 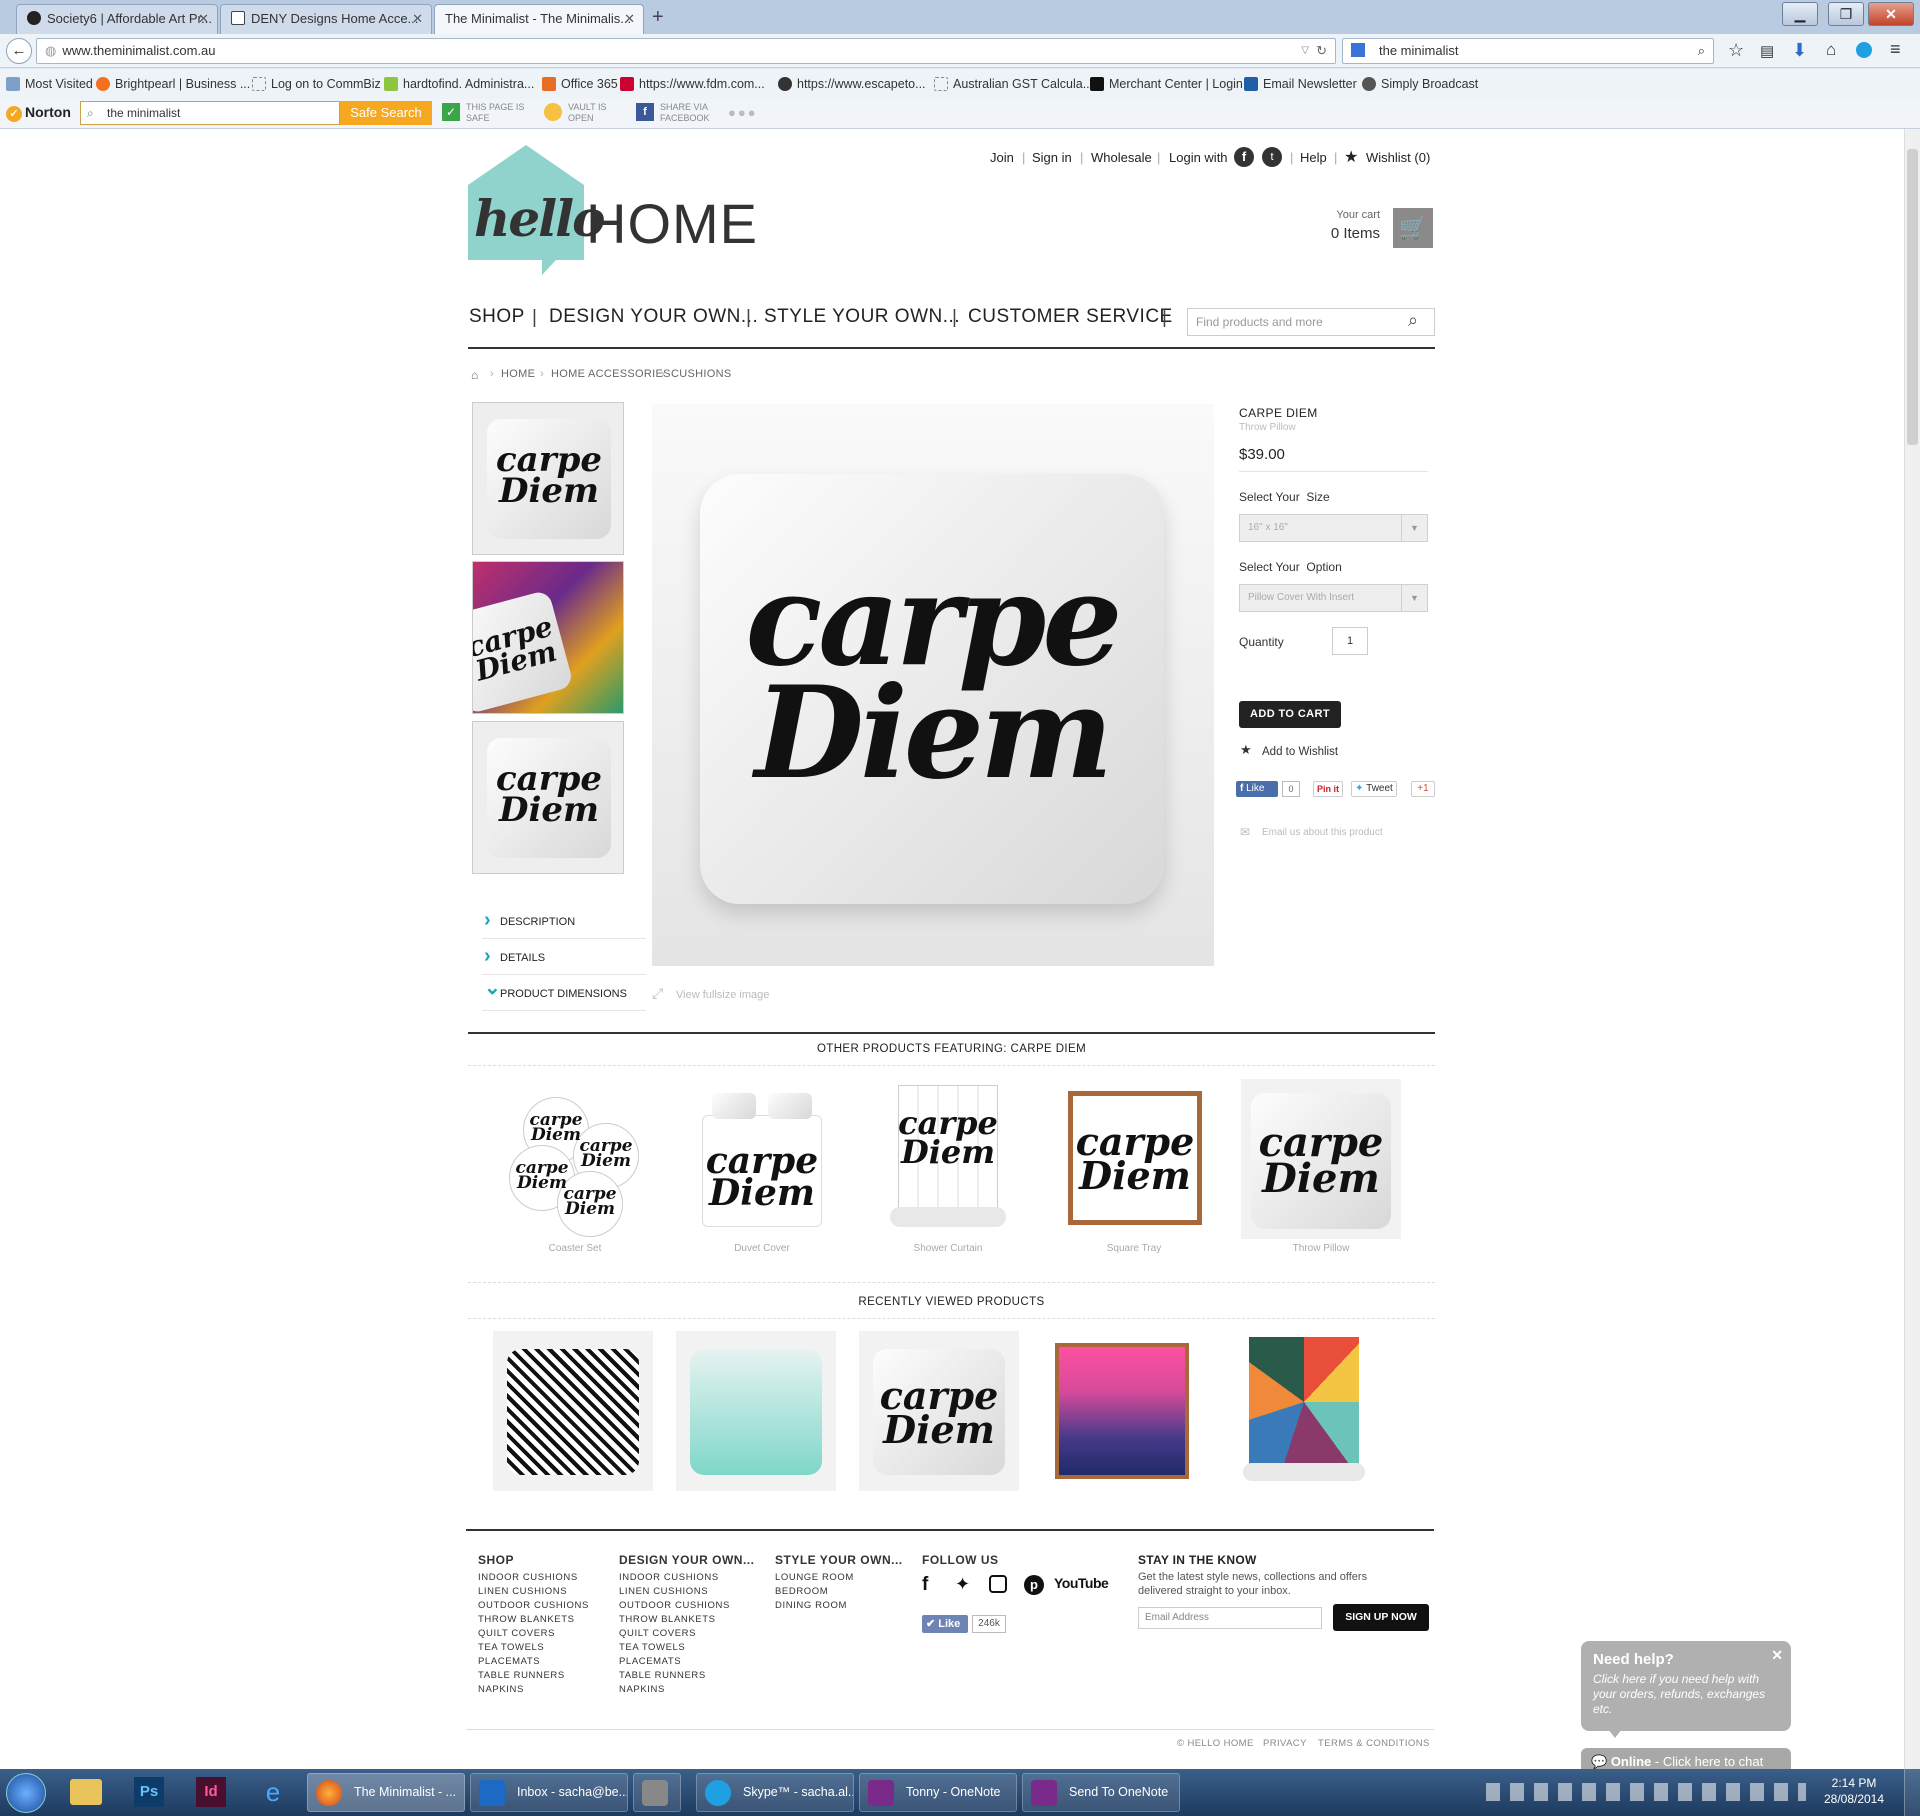 I want to click on page-safe-status: THIS PAGE IS SAFE, so click(x=495, y=113).